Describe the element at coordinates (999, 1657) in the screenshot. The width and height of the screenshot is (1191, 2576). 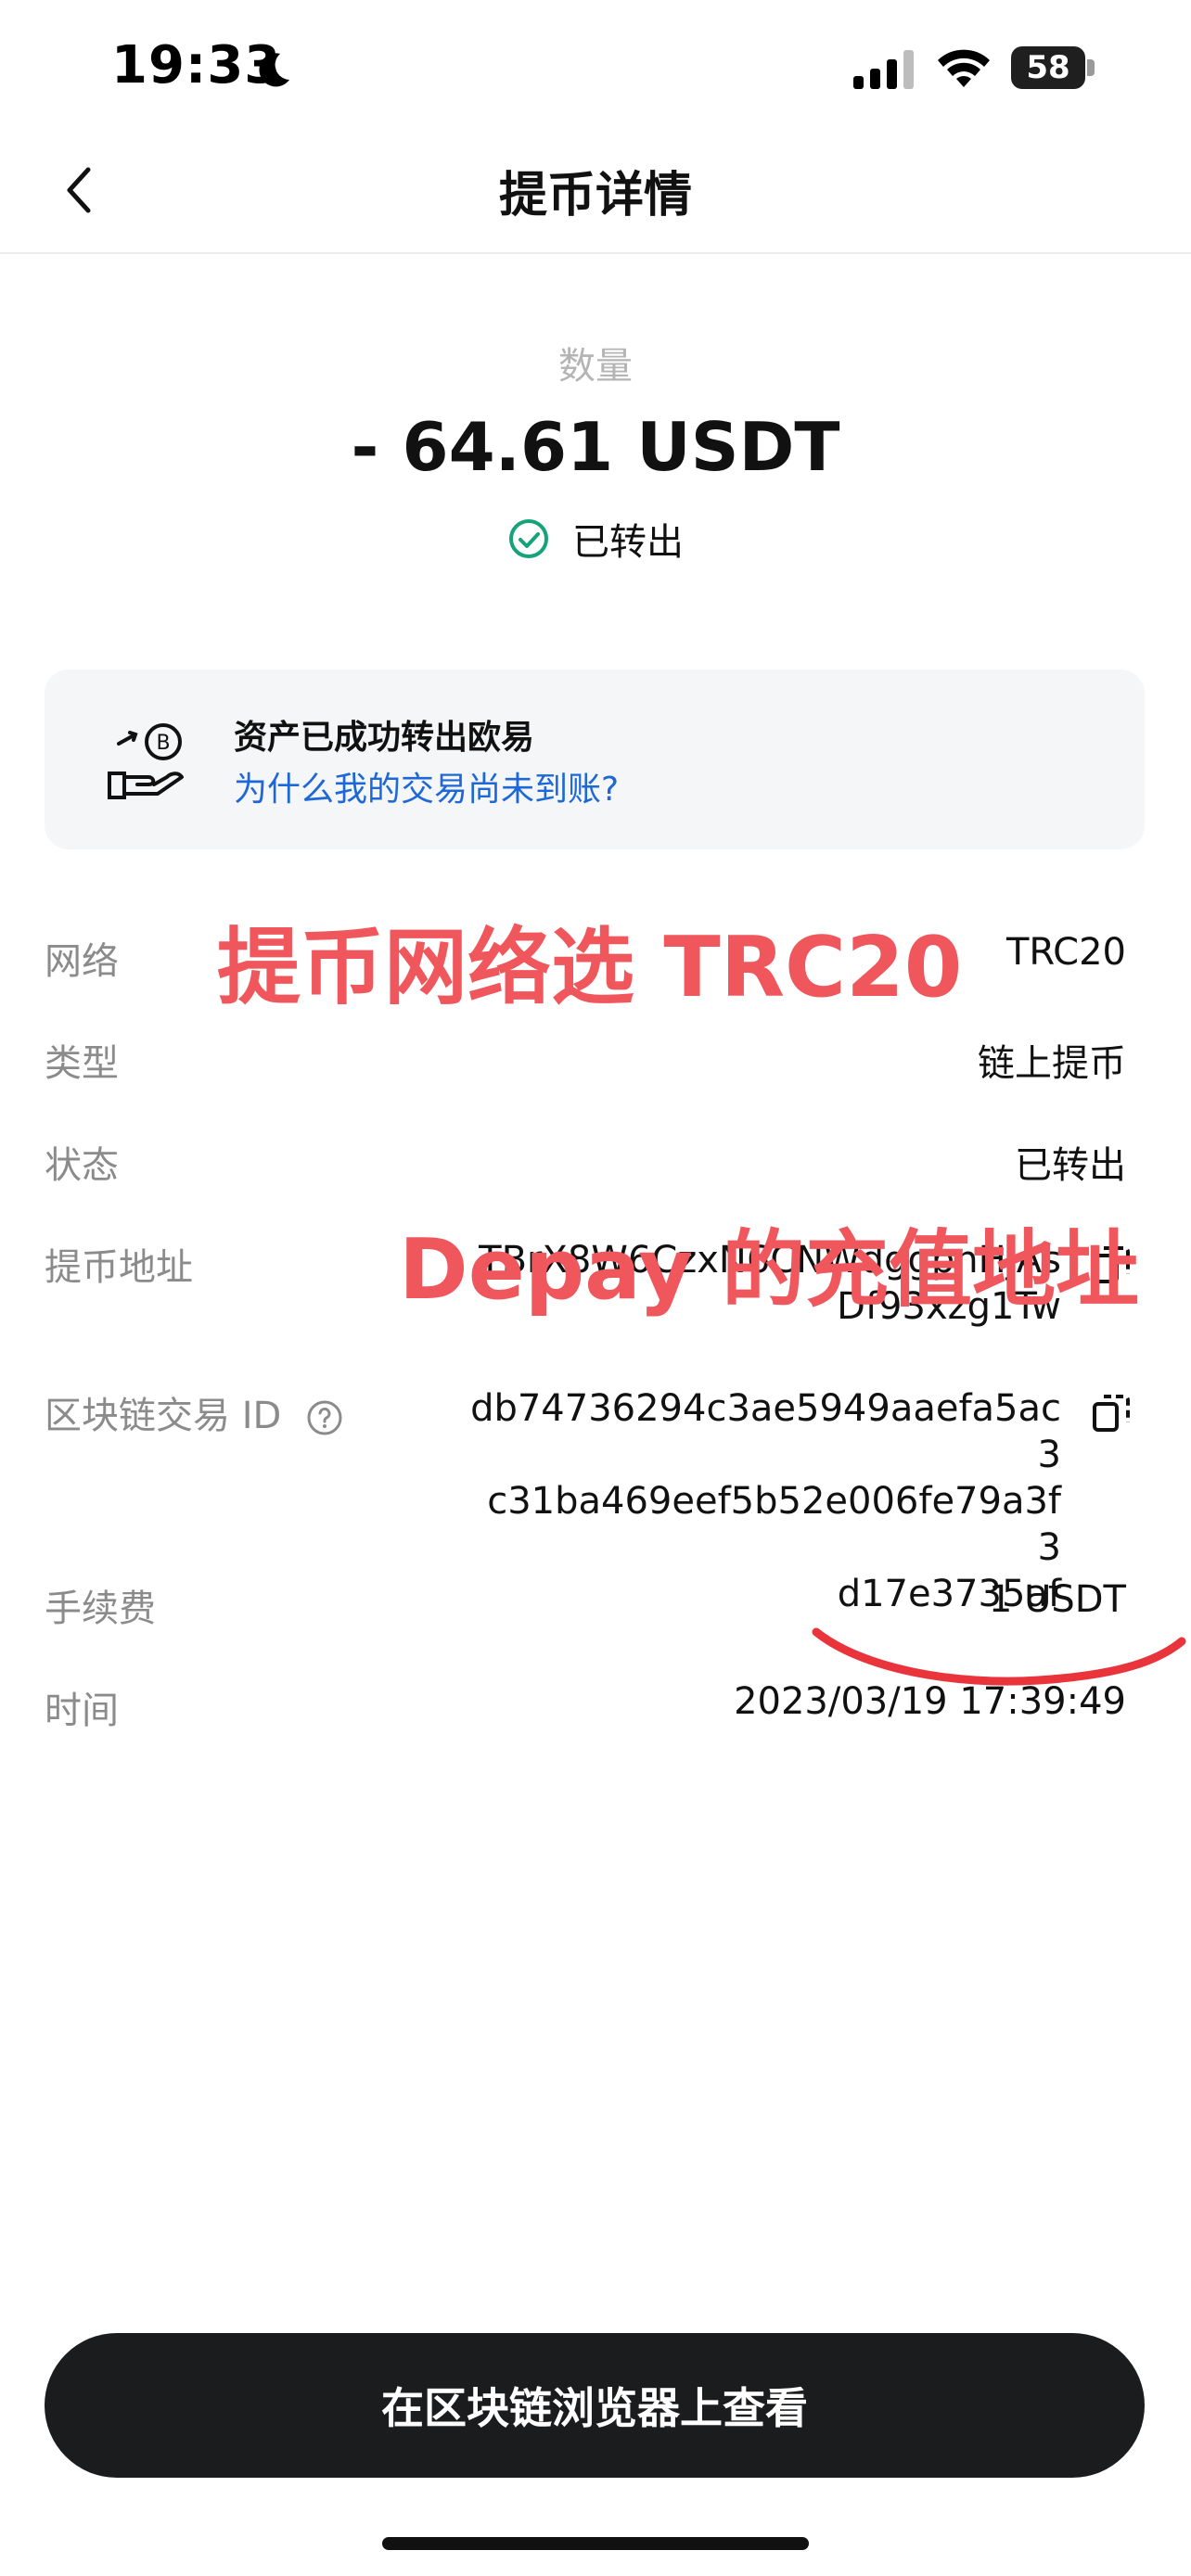
I see `fee-underline-mark` at that location.